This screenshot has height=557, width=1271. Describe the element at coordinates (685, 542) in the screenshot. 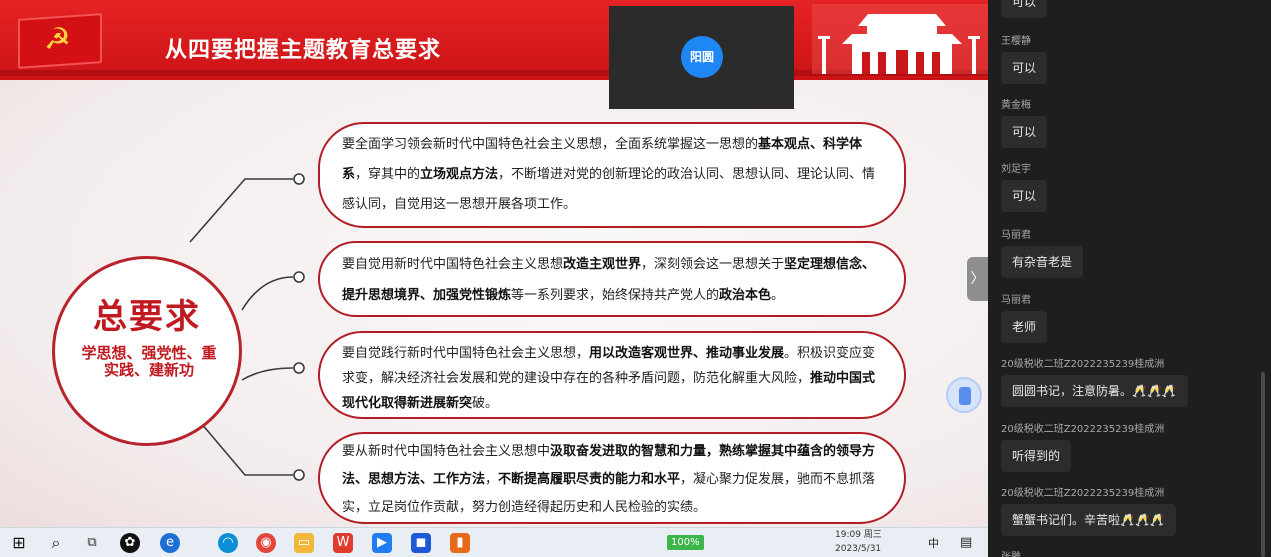

I see `battery-indicator: 100%` at that location.